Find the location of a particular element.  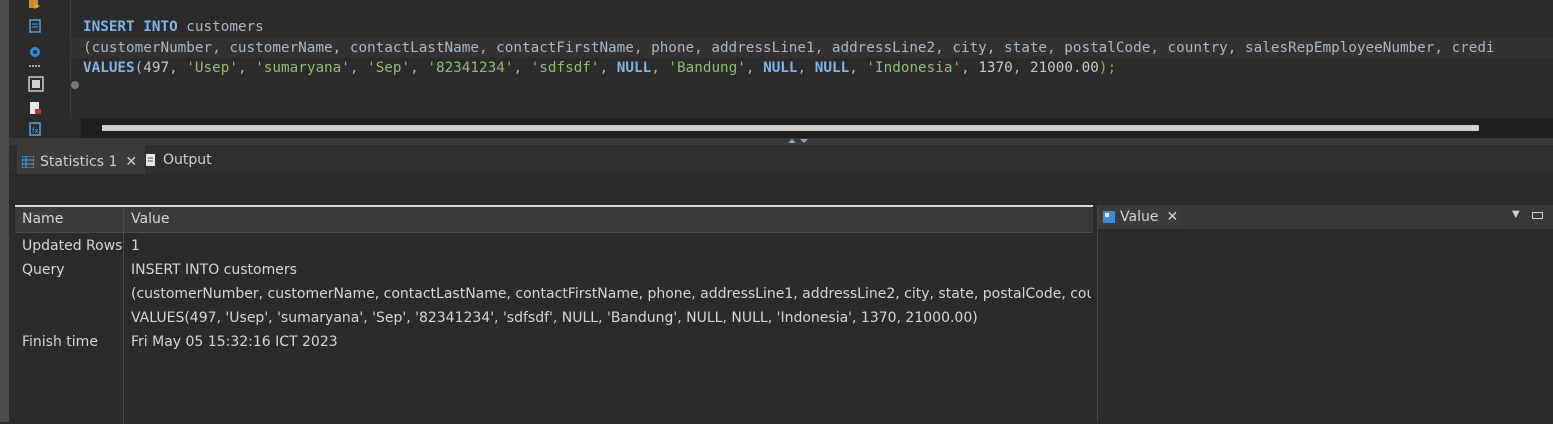

results-tab-bar: Statistics 1 ✕ Output is located at coordinates (781, 160).